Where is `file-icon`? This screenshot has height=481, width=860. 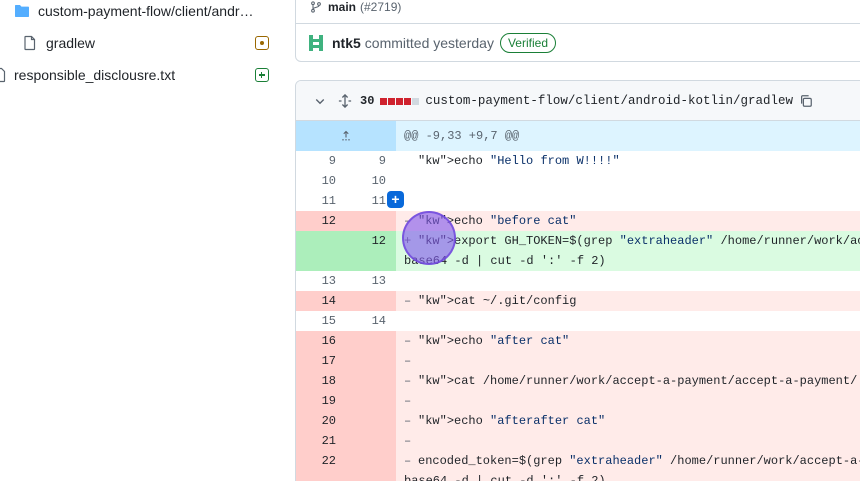
file-icon is located at coordinates (3, 75).